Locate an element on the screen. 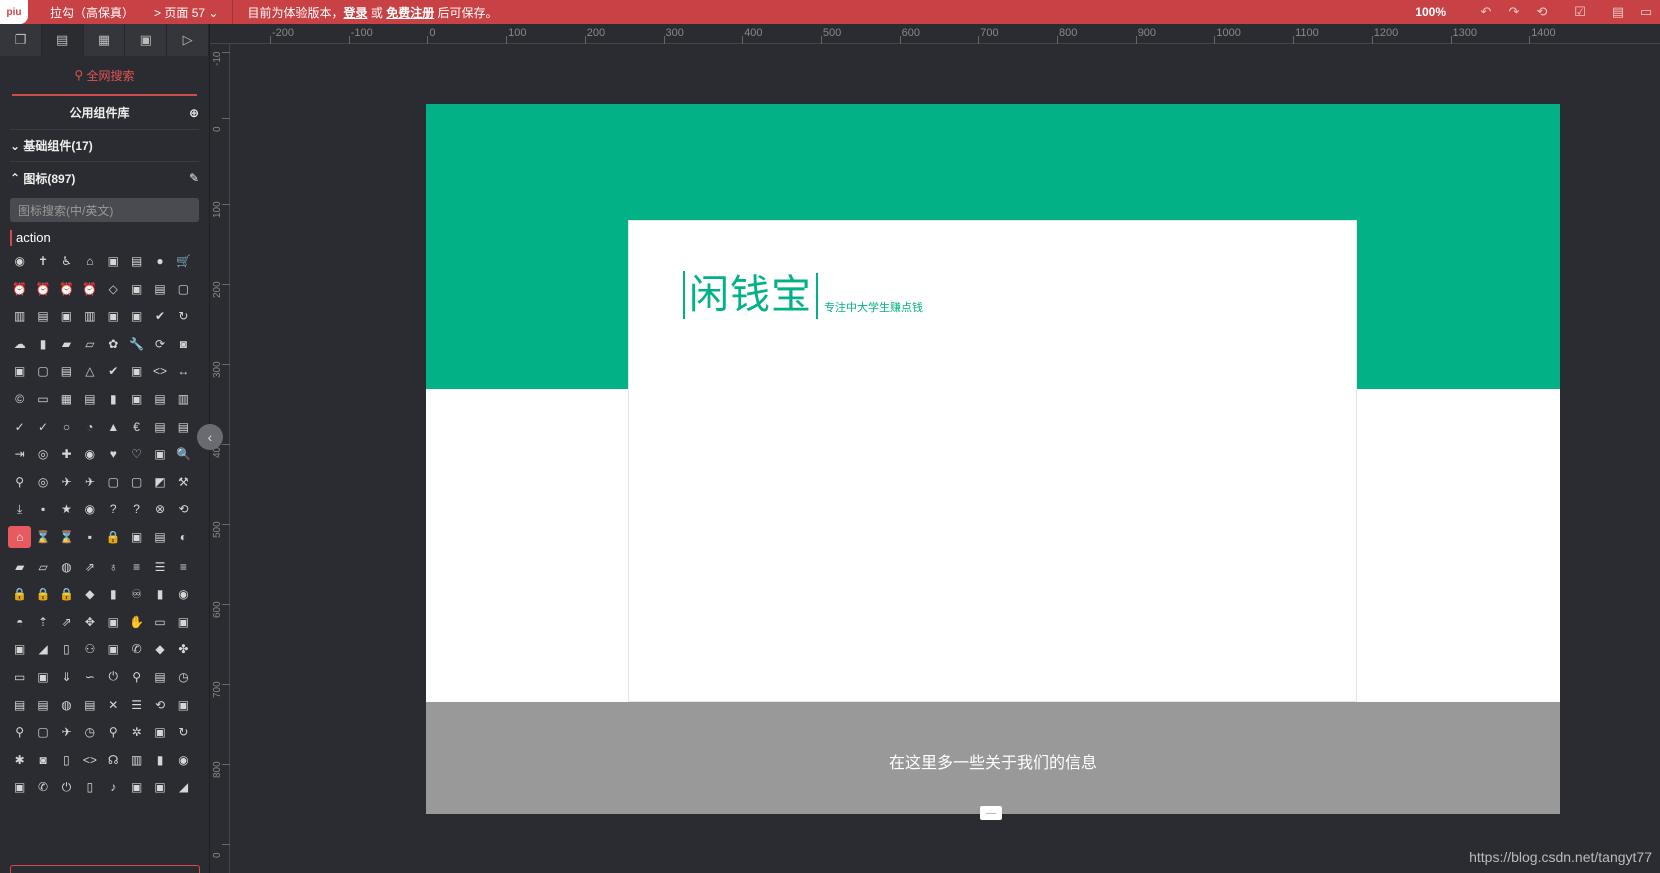  footer-text: 在这里多一些关于我们的信息 is located at coordinates (993, 761).